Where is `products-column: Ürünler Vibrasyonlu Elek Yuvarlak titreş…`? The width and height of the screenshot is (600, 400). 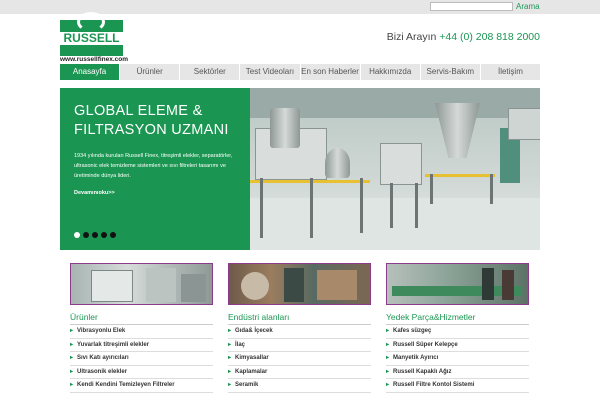 products-column: Ürünler Vibrasyonlu Elek Yuvarlak titreş… is located at coordinates (141, 351).